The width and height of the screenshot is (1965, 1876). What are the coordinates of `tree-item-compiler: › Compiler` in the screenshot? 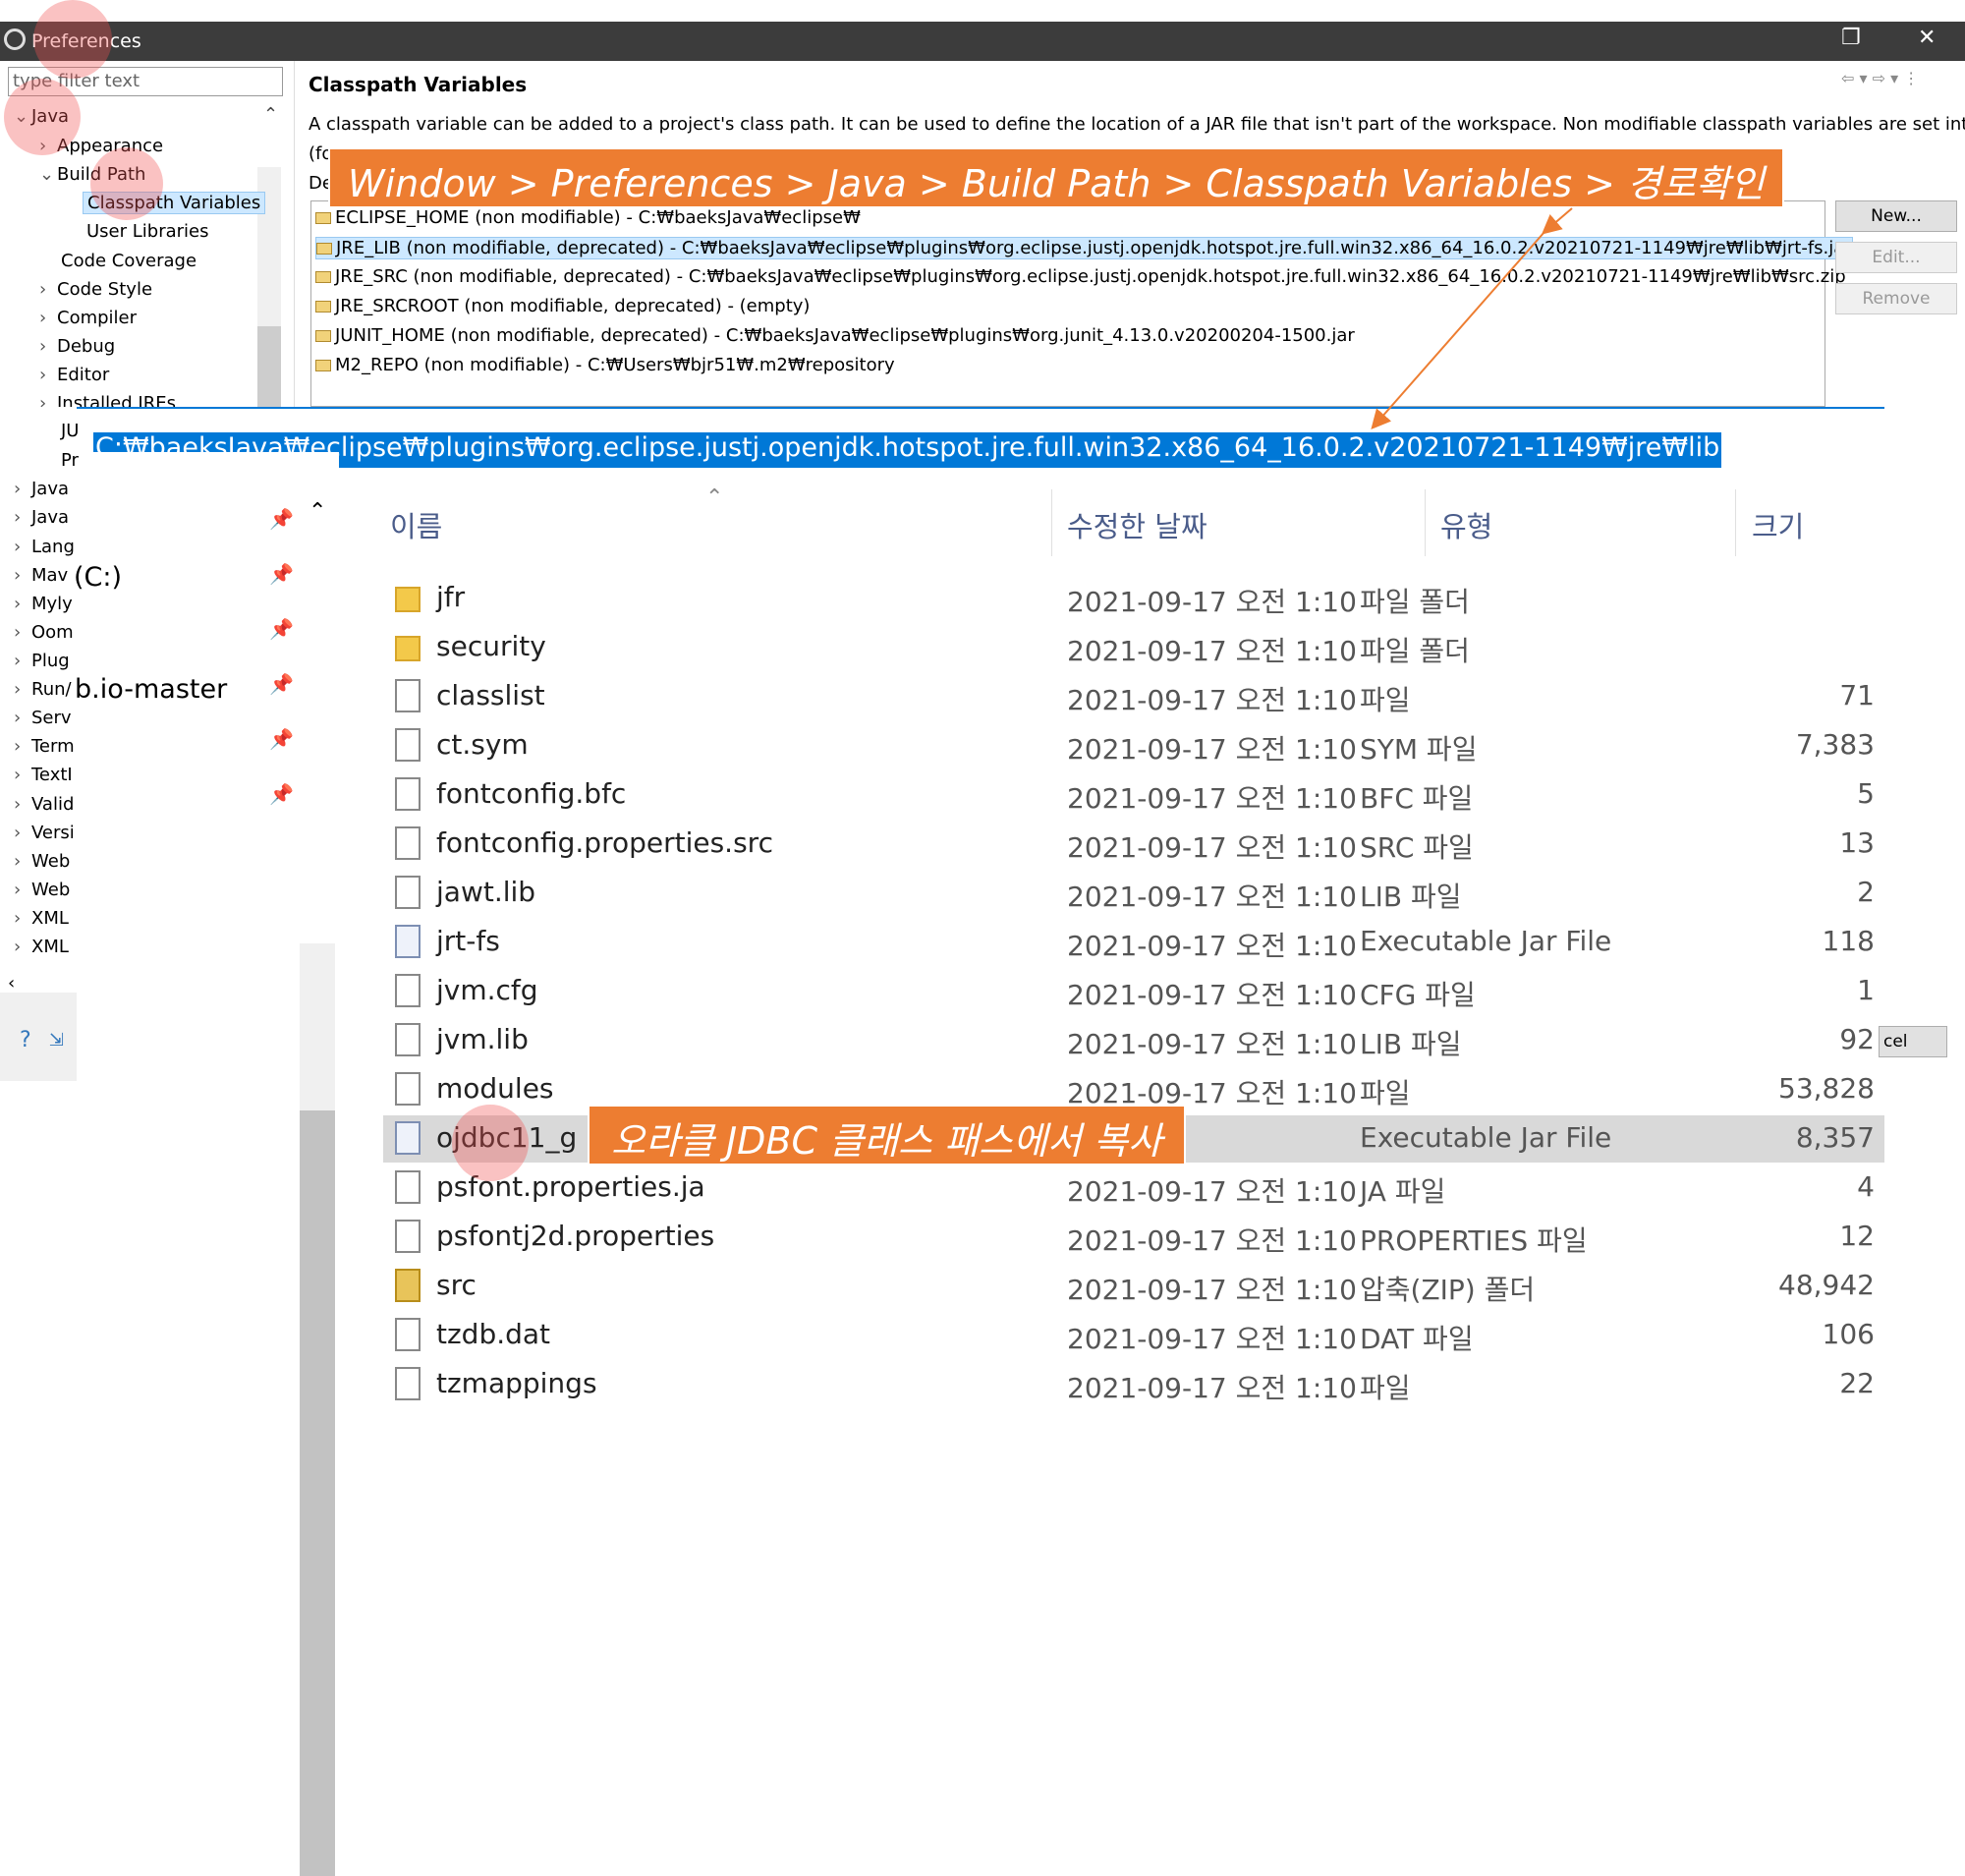 It's located at (88, 318).